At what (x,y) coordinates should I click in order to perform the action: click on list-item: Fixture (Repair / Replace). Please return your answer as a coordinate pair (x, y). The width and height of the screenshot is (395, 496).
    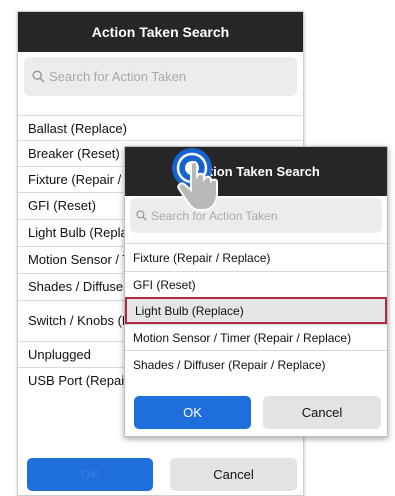
    Looking at the image, I should click on (256, 257).